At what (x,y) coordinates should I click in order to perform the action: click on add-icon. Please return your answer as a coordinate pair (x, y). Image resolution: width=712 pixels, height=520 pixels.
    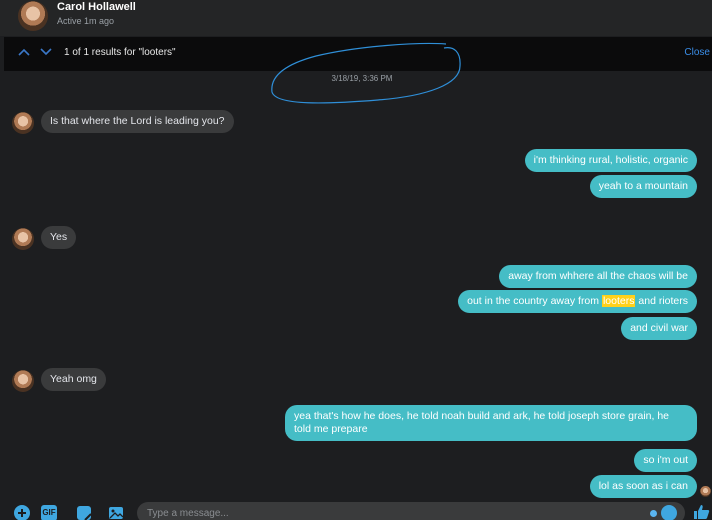
    Looking at the image, I should click on (22, 512).